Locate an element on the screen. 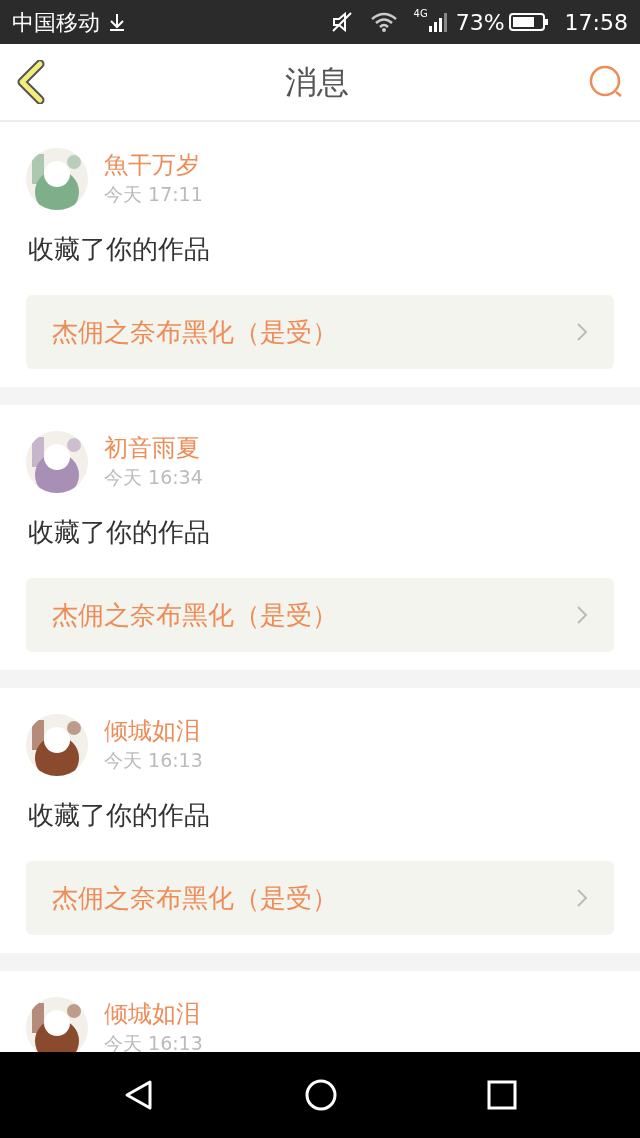 This screenshot has height=1138, width=640. page-title: 消息 is located at coordinates (317, 82).